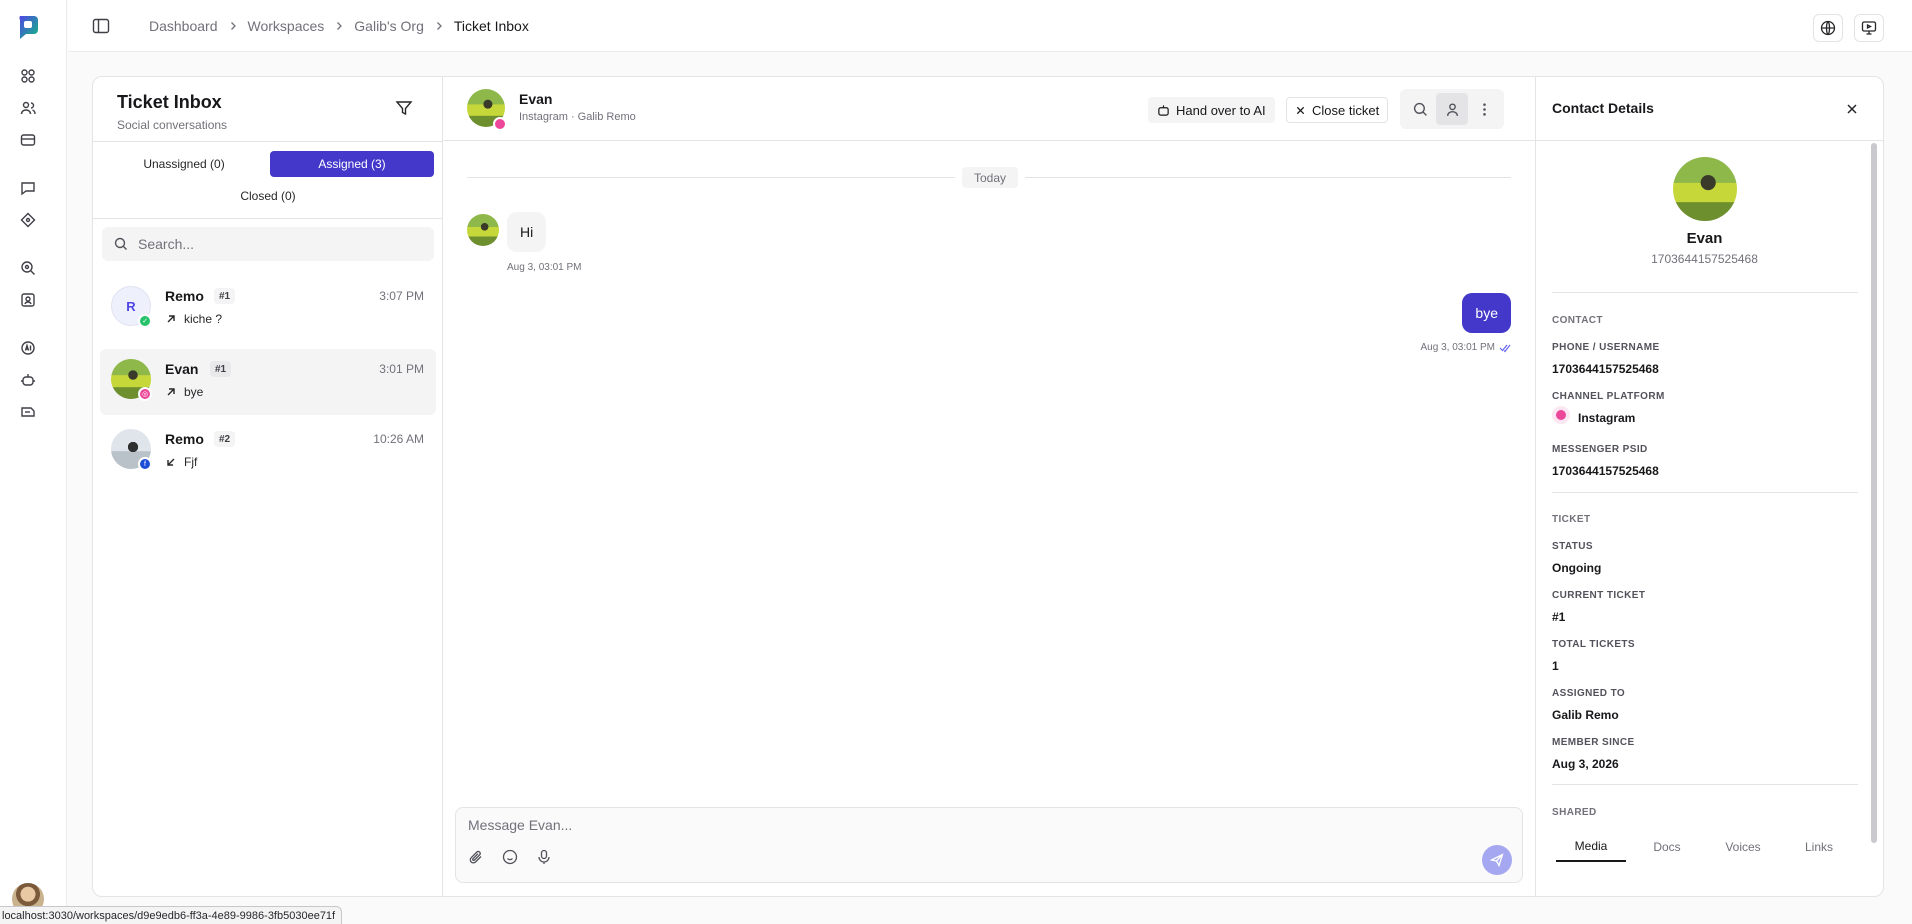  What do you see at coordinates (28, 348) in the screenshot?
I see `ai-icon` at bounding box center [28, 348].